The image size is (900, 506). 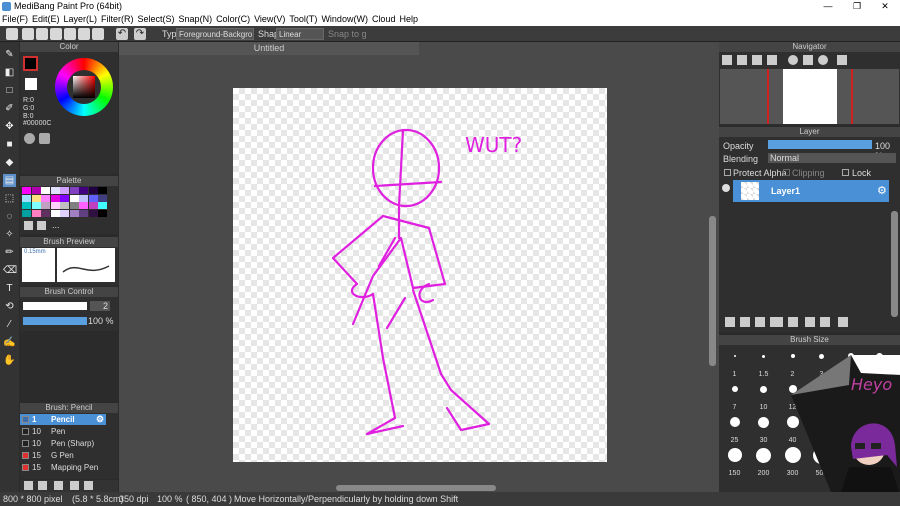 What do you see at coordinates (84, 34) in the screenshot?
I see `share-icon` at bounding box center [84, 34].